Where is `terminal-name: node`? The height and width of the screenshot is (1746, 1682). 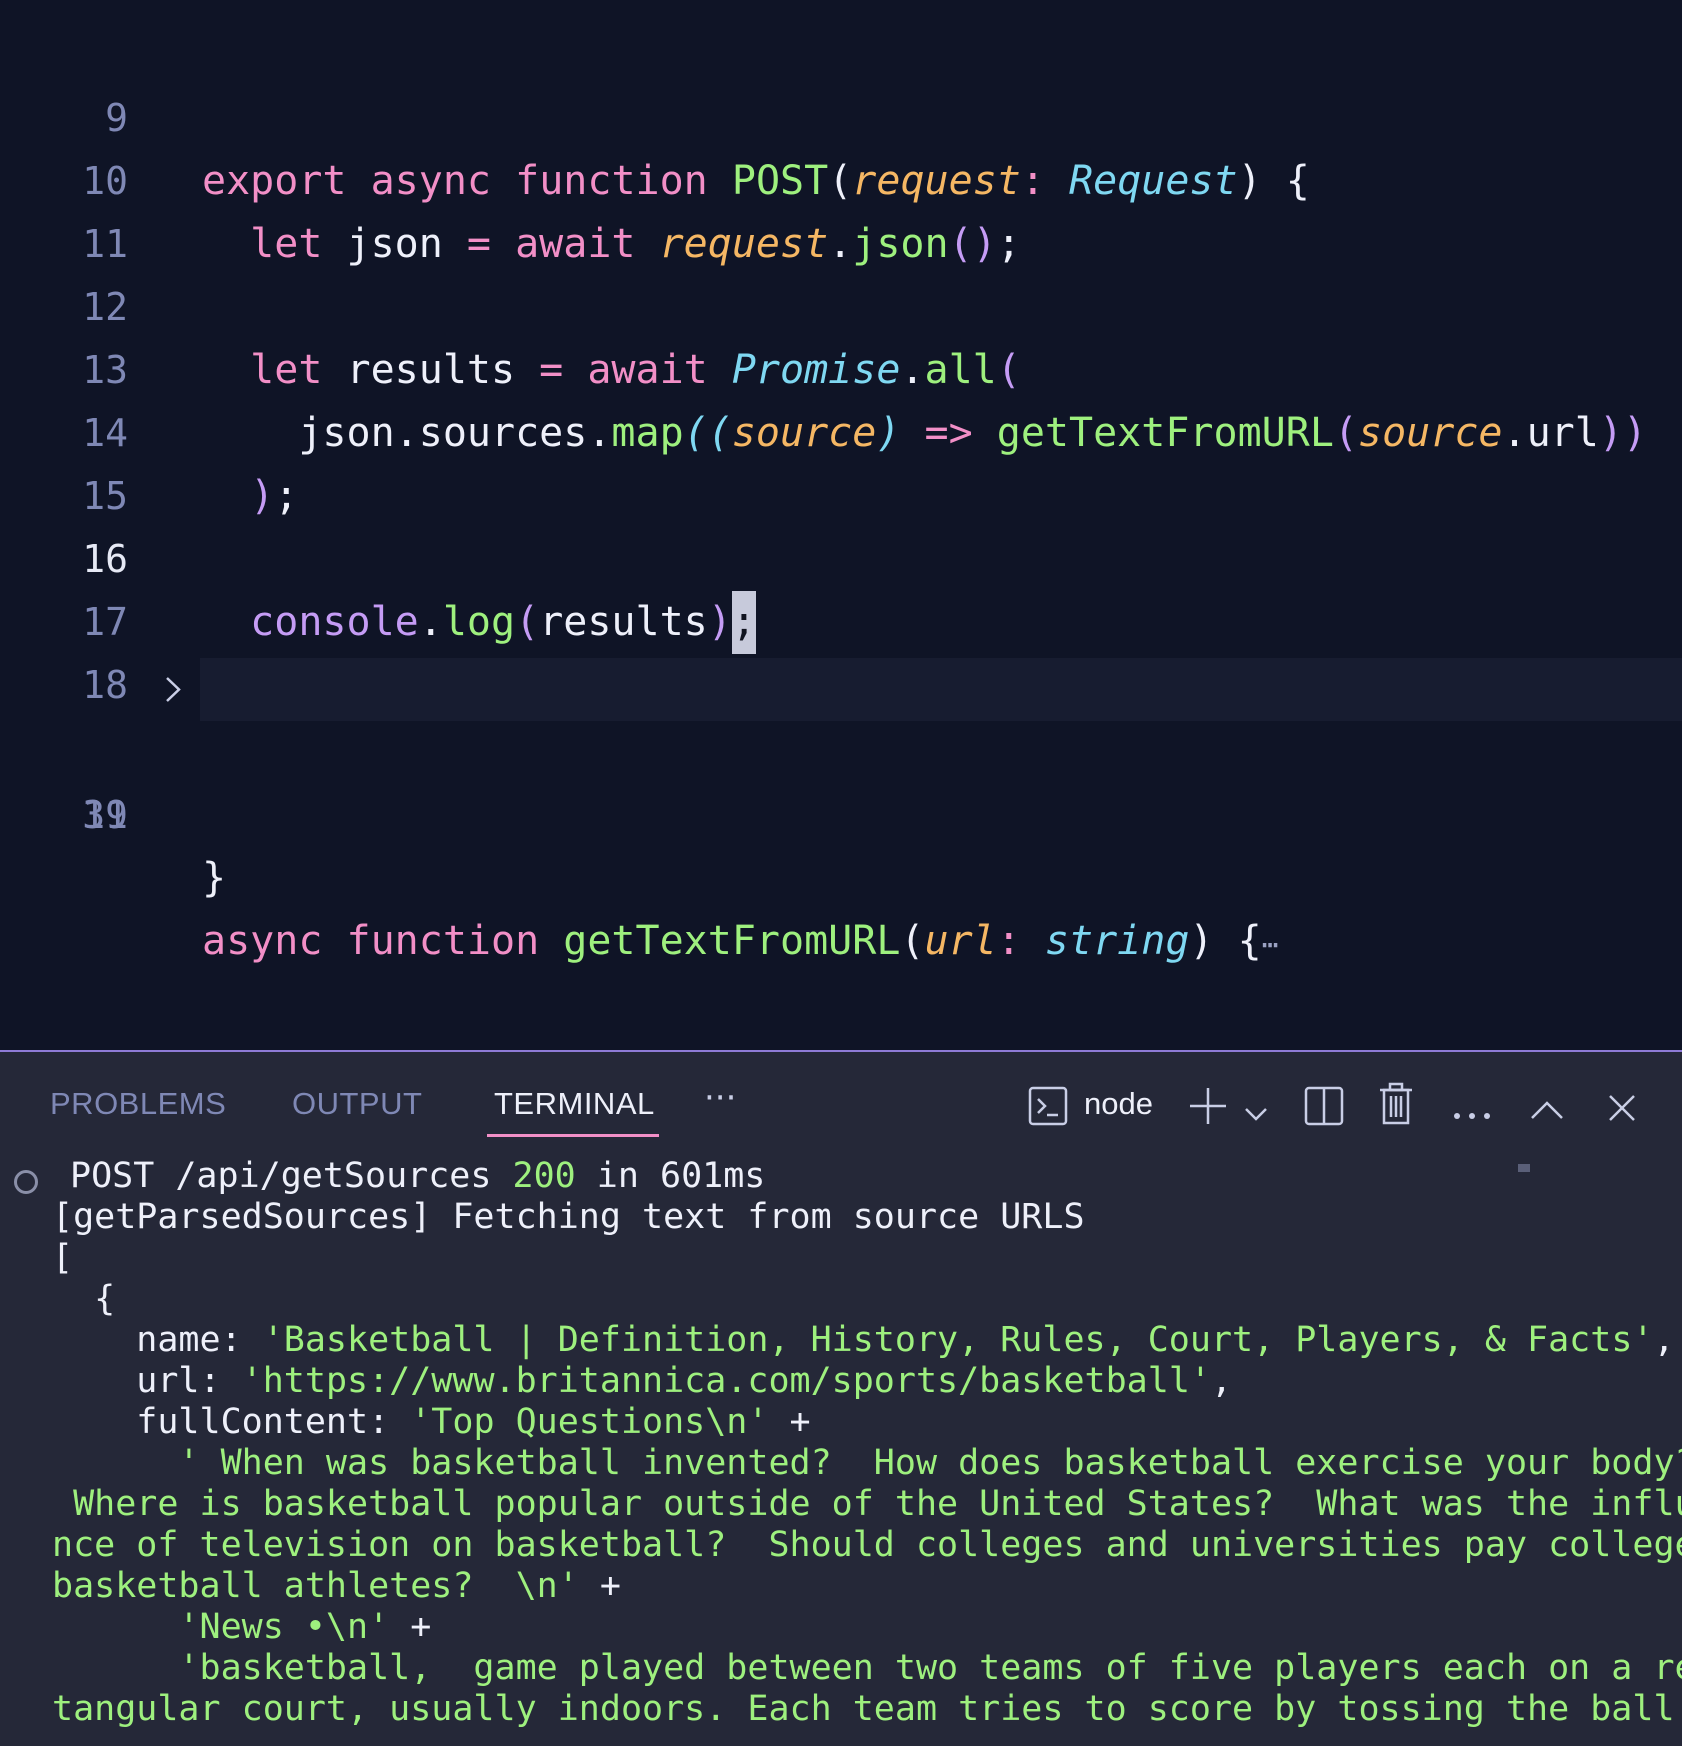 terminal-name: node is located at coordinates (1118, 1104).